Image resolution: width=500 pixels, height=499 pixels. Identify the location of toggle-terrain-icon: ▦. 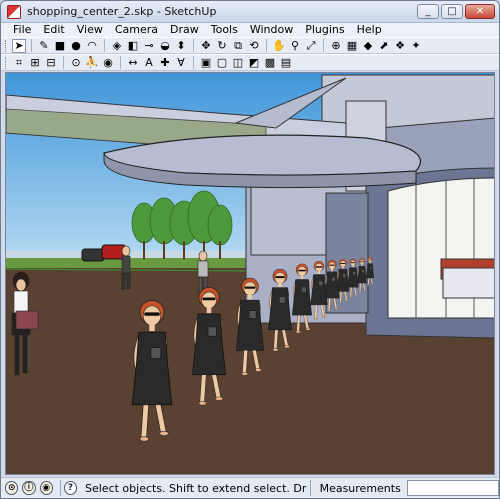
(352, 46).